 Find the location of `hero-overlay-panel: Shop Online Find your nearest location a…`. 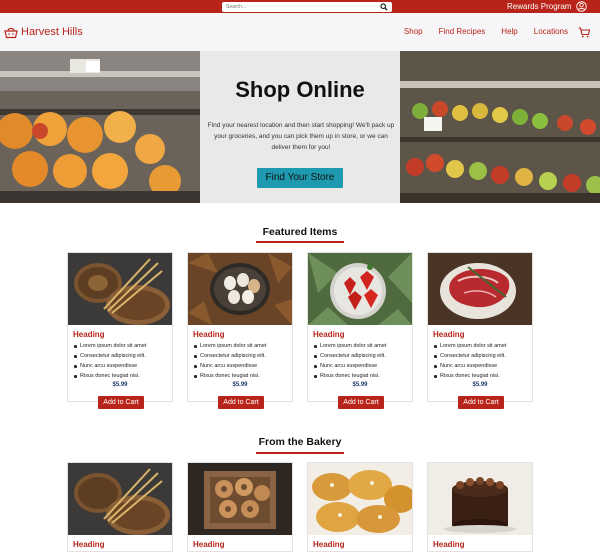

hero-overlay-panel: Shop Online Find your nearest location a… is located at coordinates (300, 127).